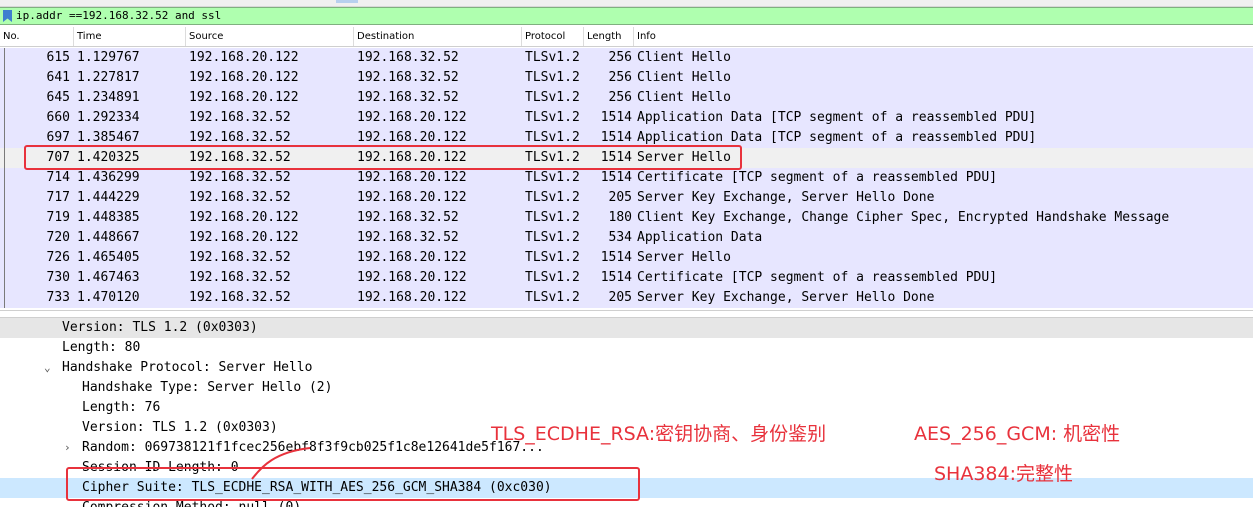 This screenshot has width=1253, height=507. I want to click on annotation-cipher: AES_256_GCM: 机密性, so click(1017, 434).